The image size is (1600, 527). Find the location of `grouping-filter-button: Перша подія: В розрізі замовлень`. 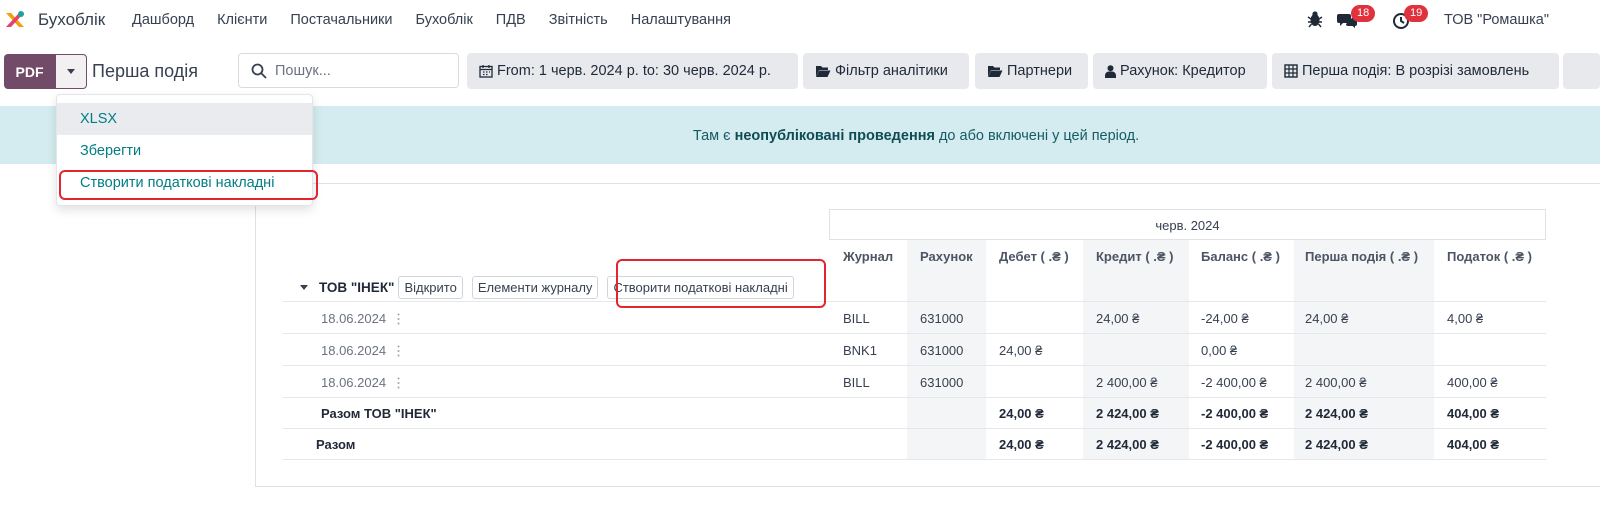

grouping-filter-button: Перша подія: В розрізі замовлень is located at coordinates (1415, 71).